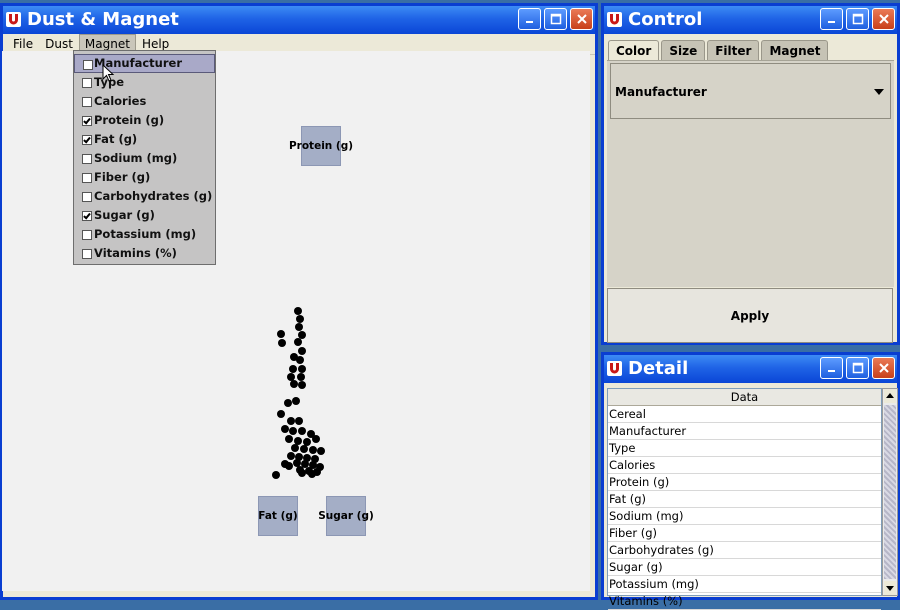 The image size is (900, 610). What do you see at coordinates (299, 20) in the screenshot?
I see `main-titlebar: Dust & Magnet` at bounding box center [299, 20].